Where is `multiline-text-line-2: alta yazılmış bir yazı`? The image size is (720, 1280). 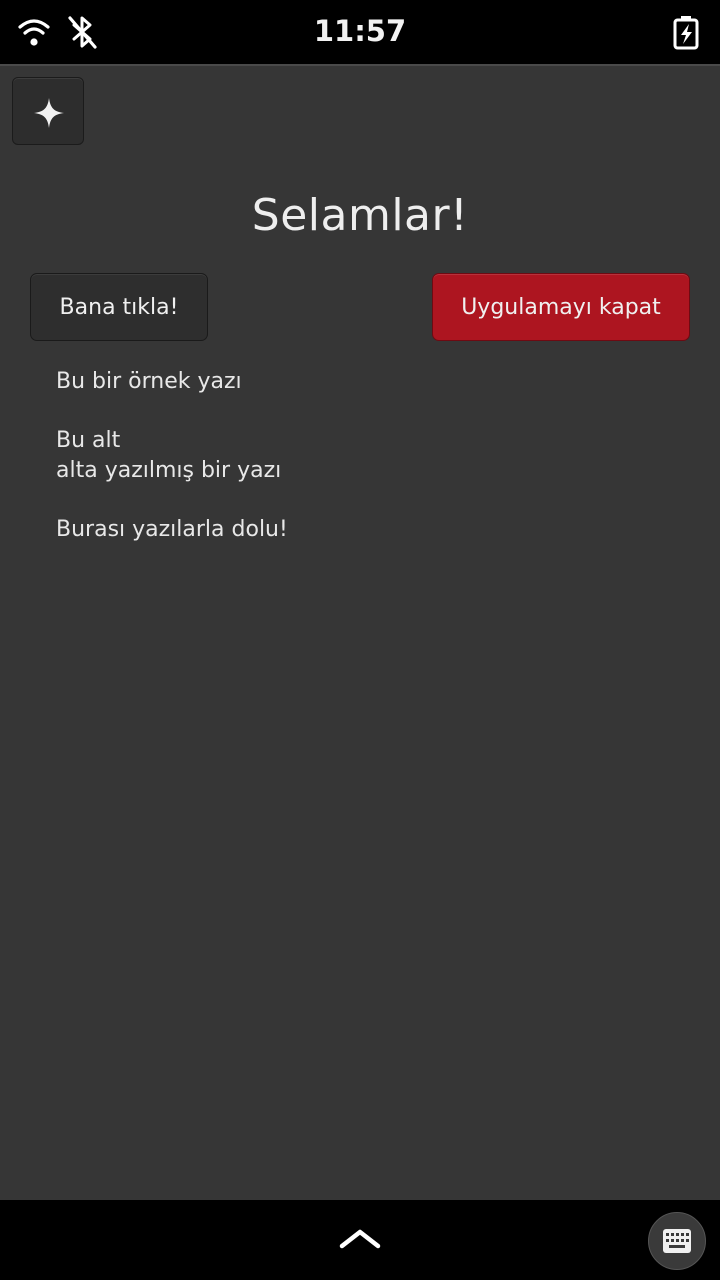
multiline-text-line-2: alta yazılmış bir yazı is located at coordinates (169, 470).